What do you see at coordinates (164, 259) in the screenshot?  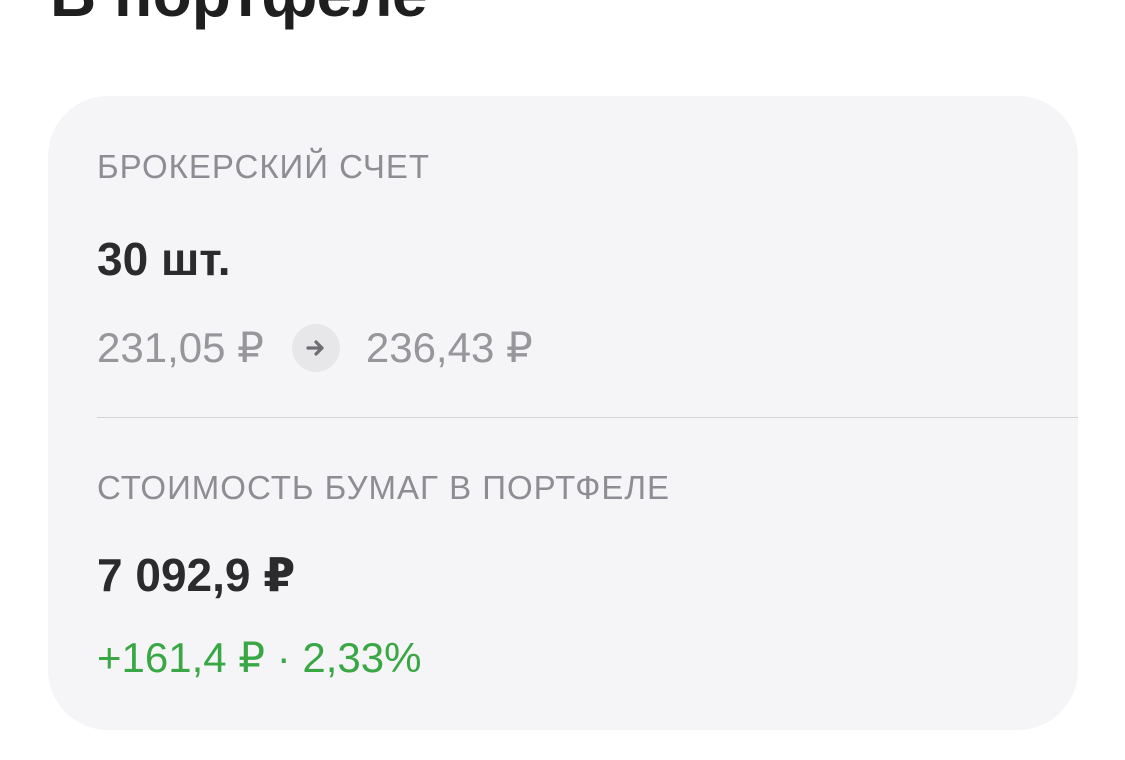 I see `quantity-value: 30 шт.` at bounding box center [164, 259].